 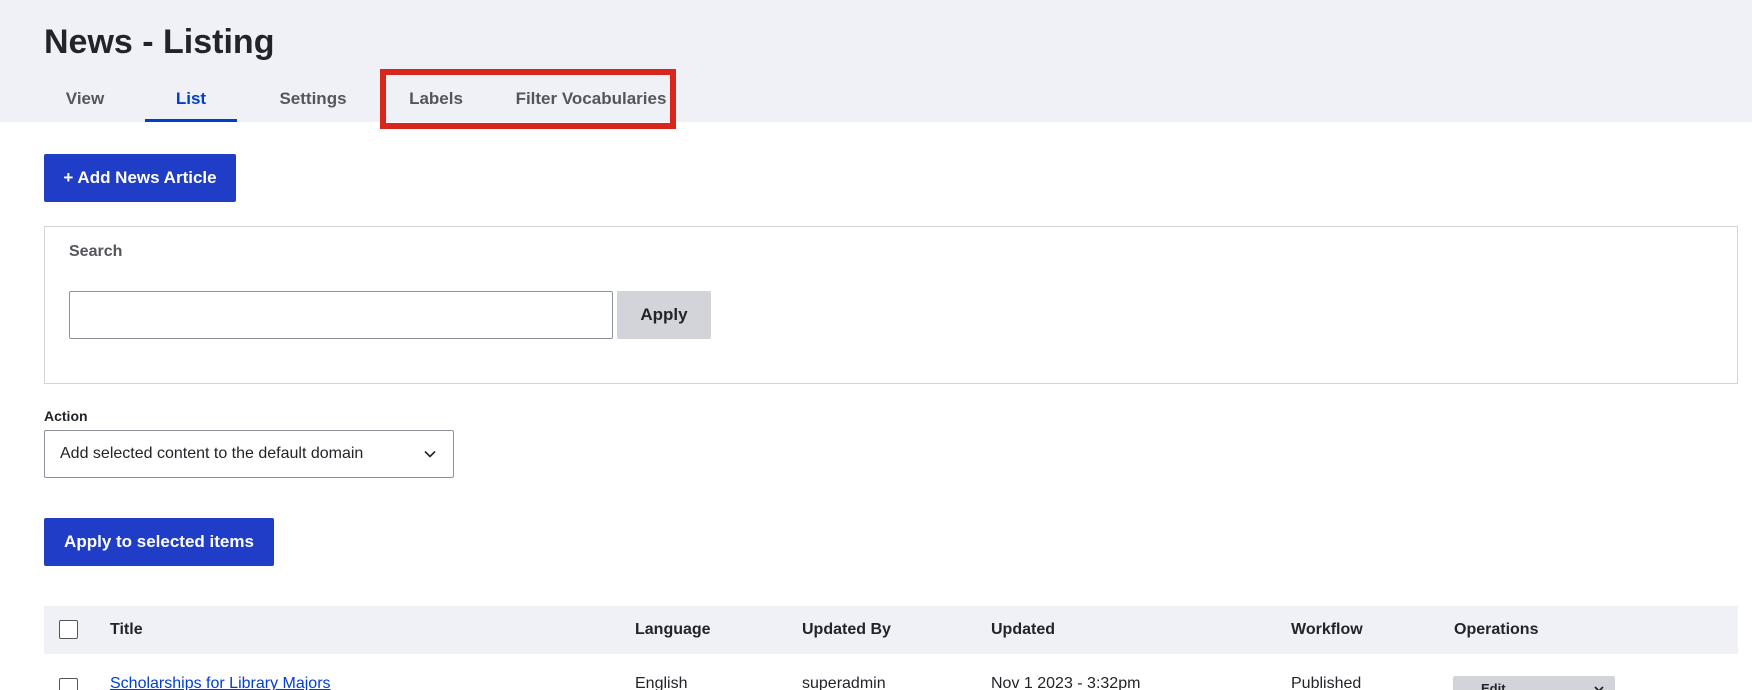 I want to click on column-header-operations: Operations, so click(x=1496, y=629).